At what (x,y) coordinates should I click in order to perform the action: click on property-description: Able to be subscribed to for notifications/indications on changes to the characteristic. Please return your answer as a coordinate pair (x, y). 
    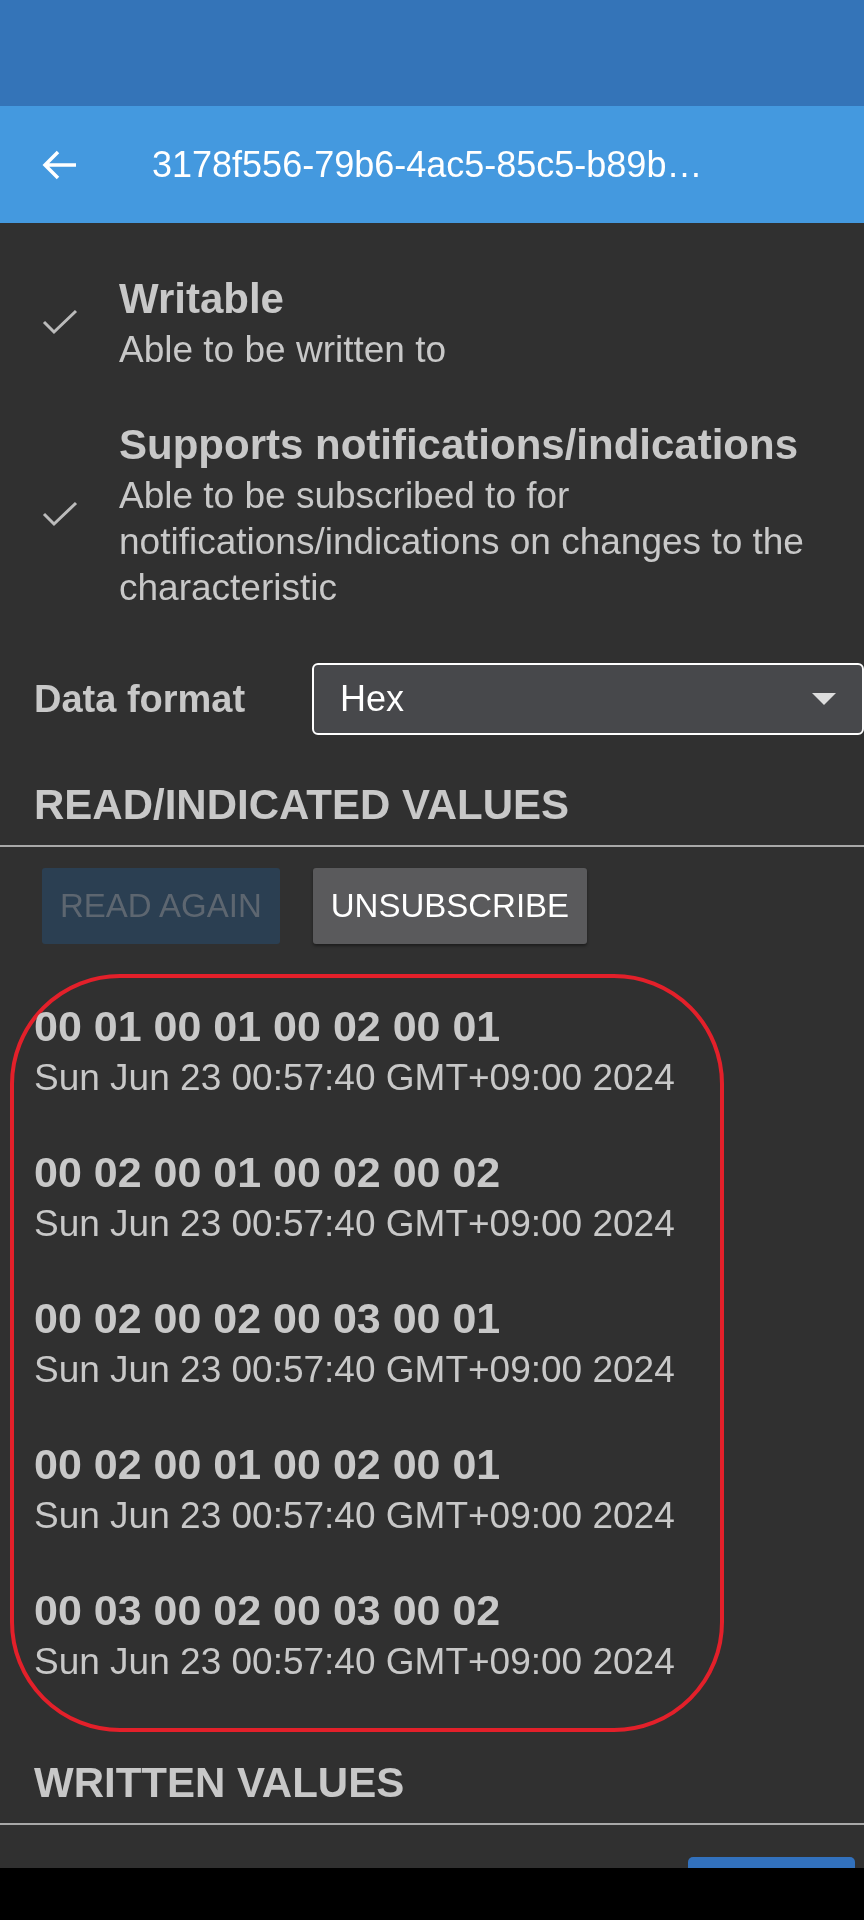
    Looking at the image, I should click on (462, 542).